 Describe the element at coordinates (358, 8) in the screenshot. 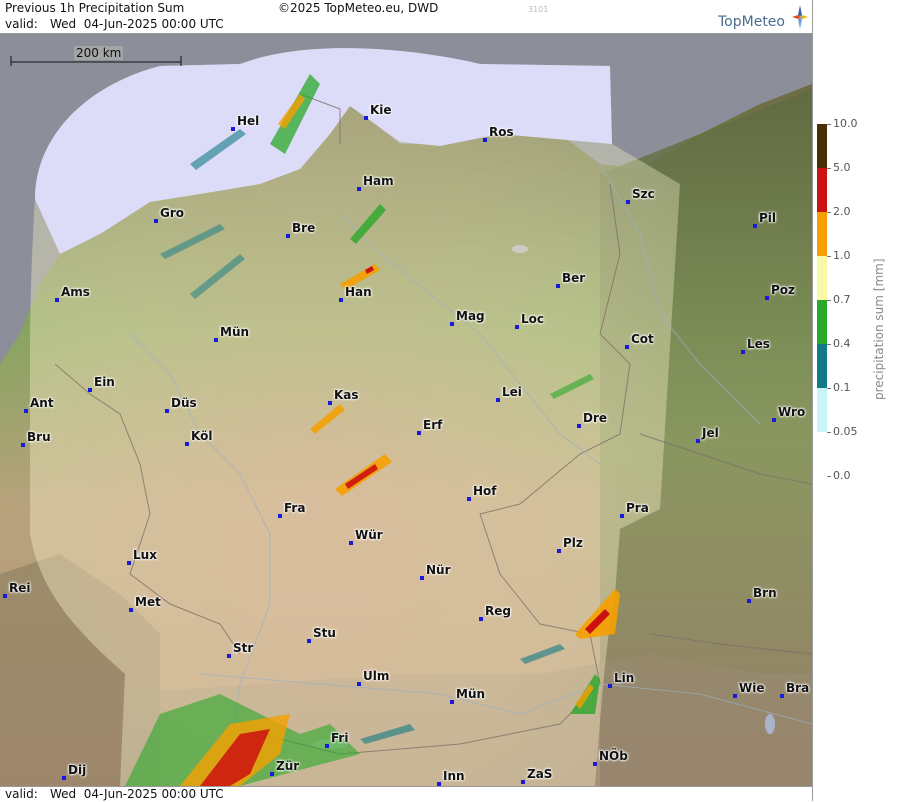

I see `copyright-text: ©2025 TopMeteo.eu, DWD` at that location.